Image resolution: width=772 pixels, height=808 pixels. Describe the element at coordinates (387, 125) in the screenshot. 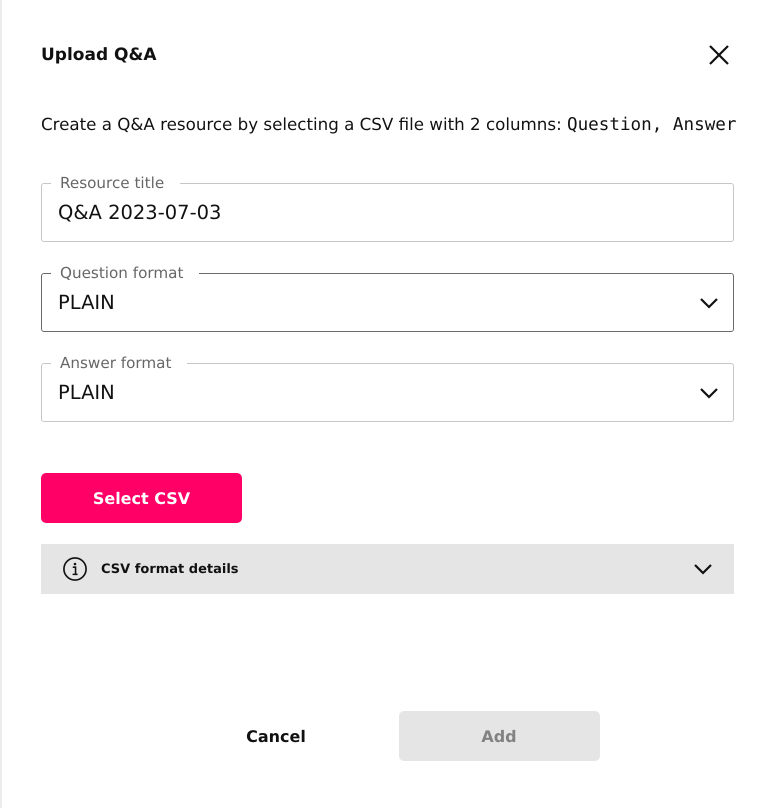

I see `description-text: Create a Q&A resource by selecting a CSV file with 2 columns: Question, Answer` at that location.